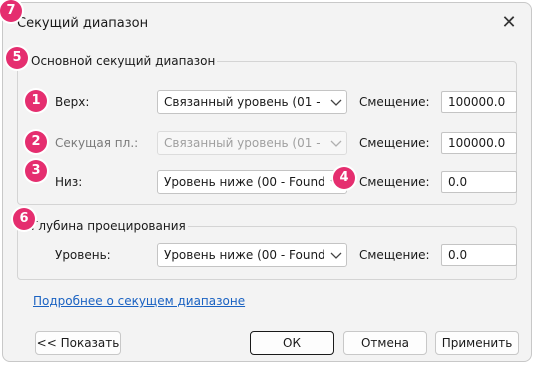 This screenshot has height=365, width=535. Describe the element at coordinates (108, 226) in the screenshot. I see `view-depth-group-title: Глубина проецирования` at that location.